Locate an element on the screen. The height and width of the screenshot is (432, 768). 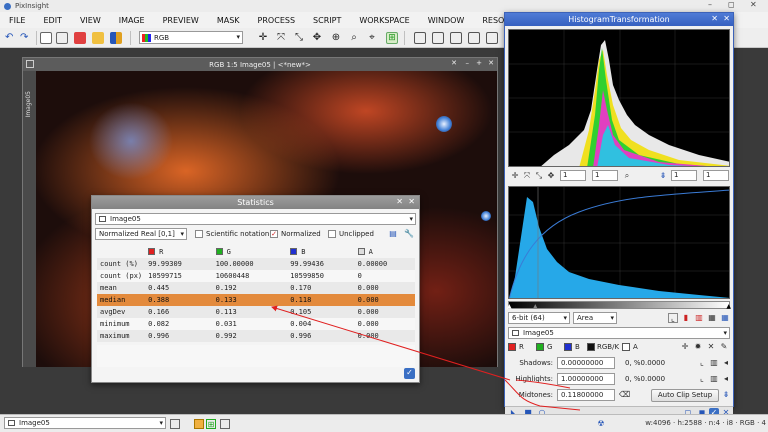
readout-mode-icon: ⊞ is located at coordinates (211, 424).